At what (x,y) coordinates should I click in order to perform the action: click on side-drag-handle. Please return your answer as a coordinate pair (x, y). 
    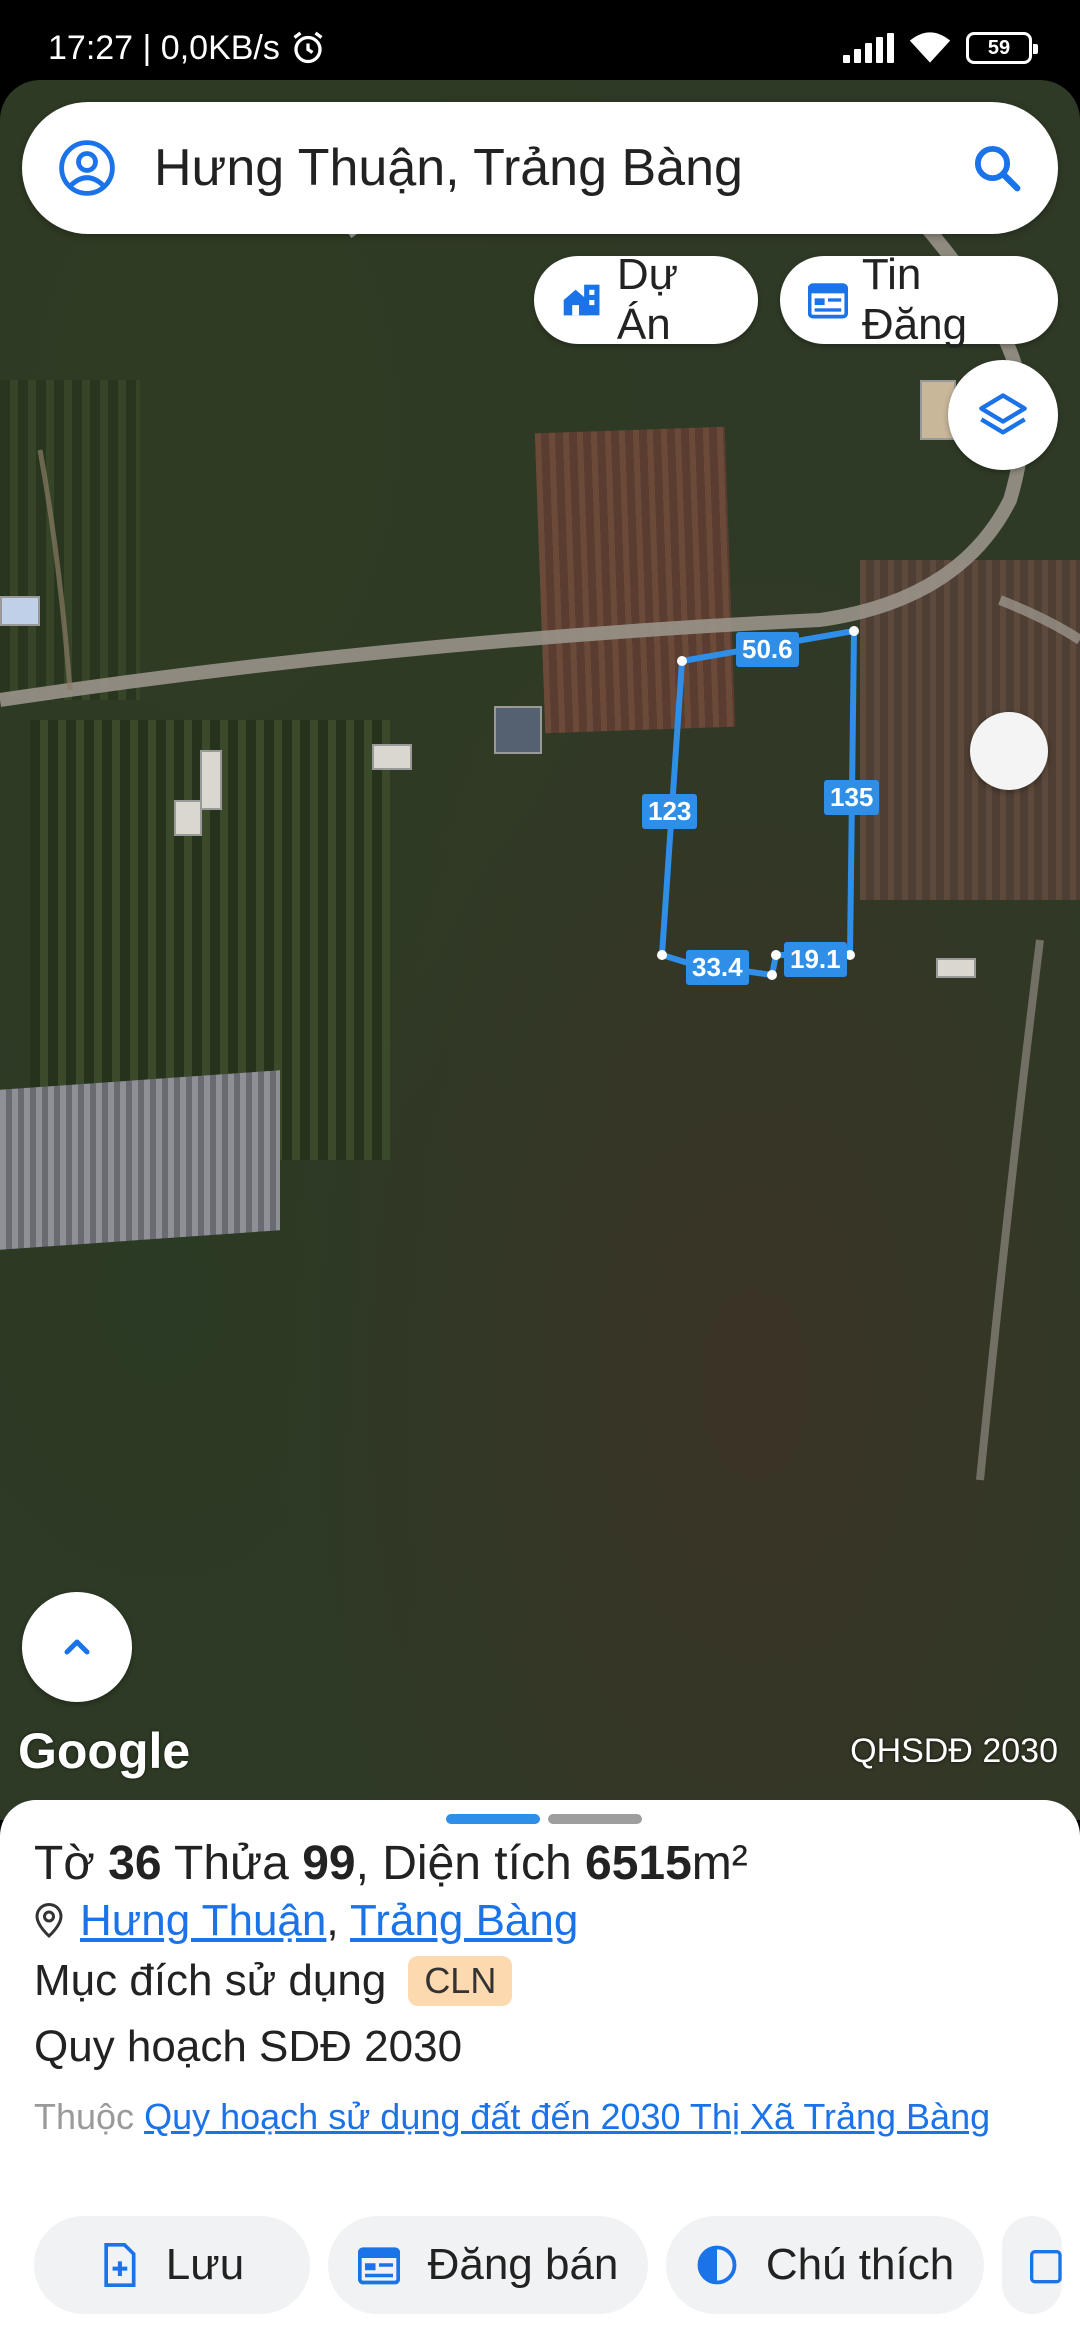
    Looking at the image, I should click on (1009, 751).